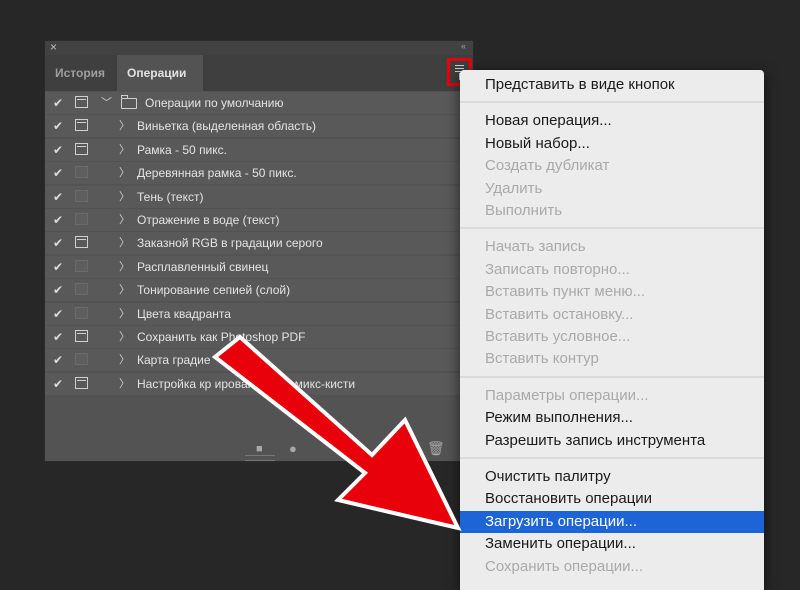 This screenshot has width=800, height=590. What do you see at coordinates (182, 149) in the screenshot?
I see `action-label: Рамка - 50 пикс.` at bounding box center [182, 149].